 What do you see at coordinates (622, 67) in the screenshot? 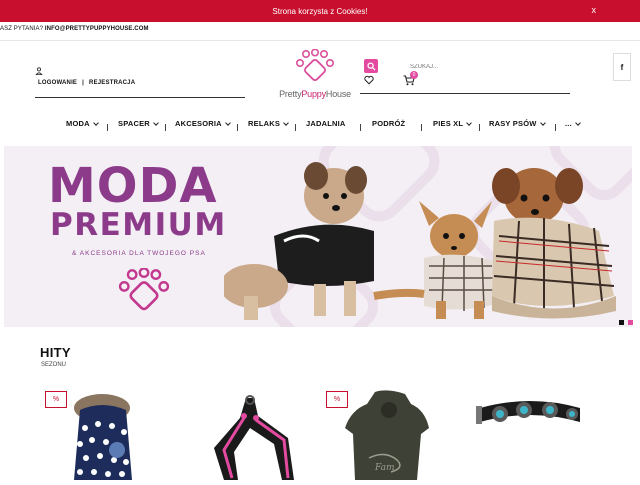
I see `facebook-icon: f` at bounding box center [622, 67].